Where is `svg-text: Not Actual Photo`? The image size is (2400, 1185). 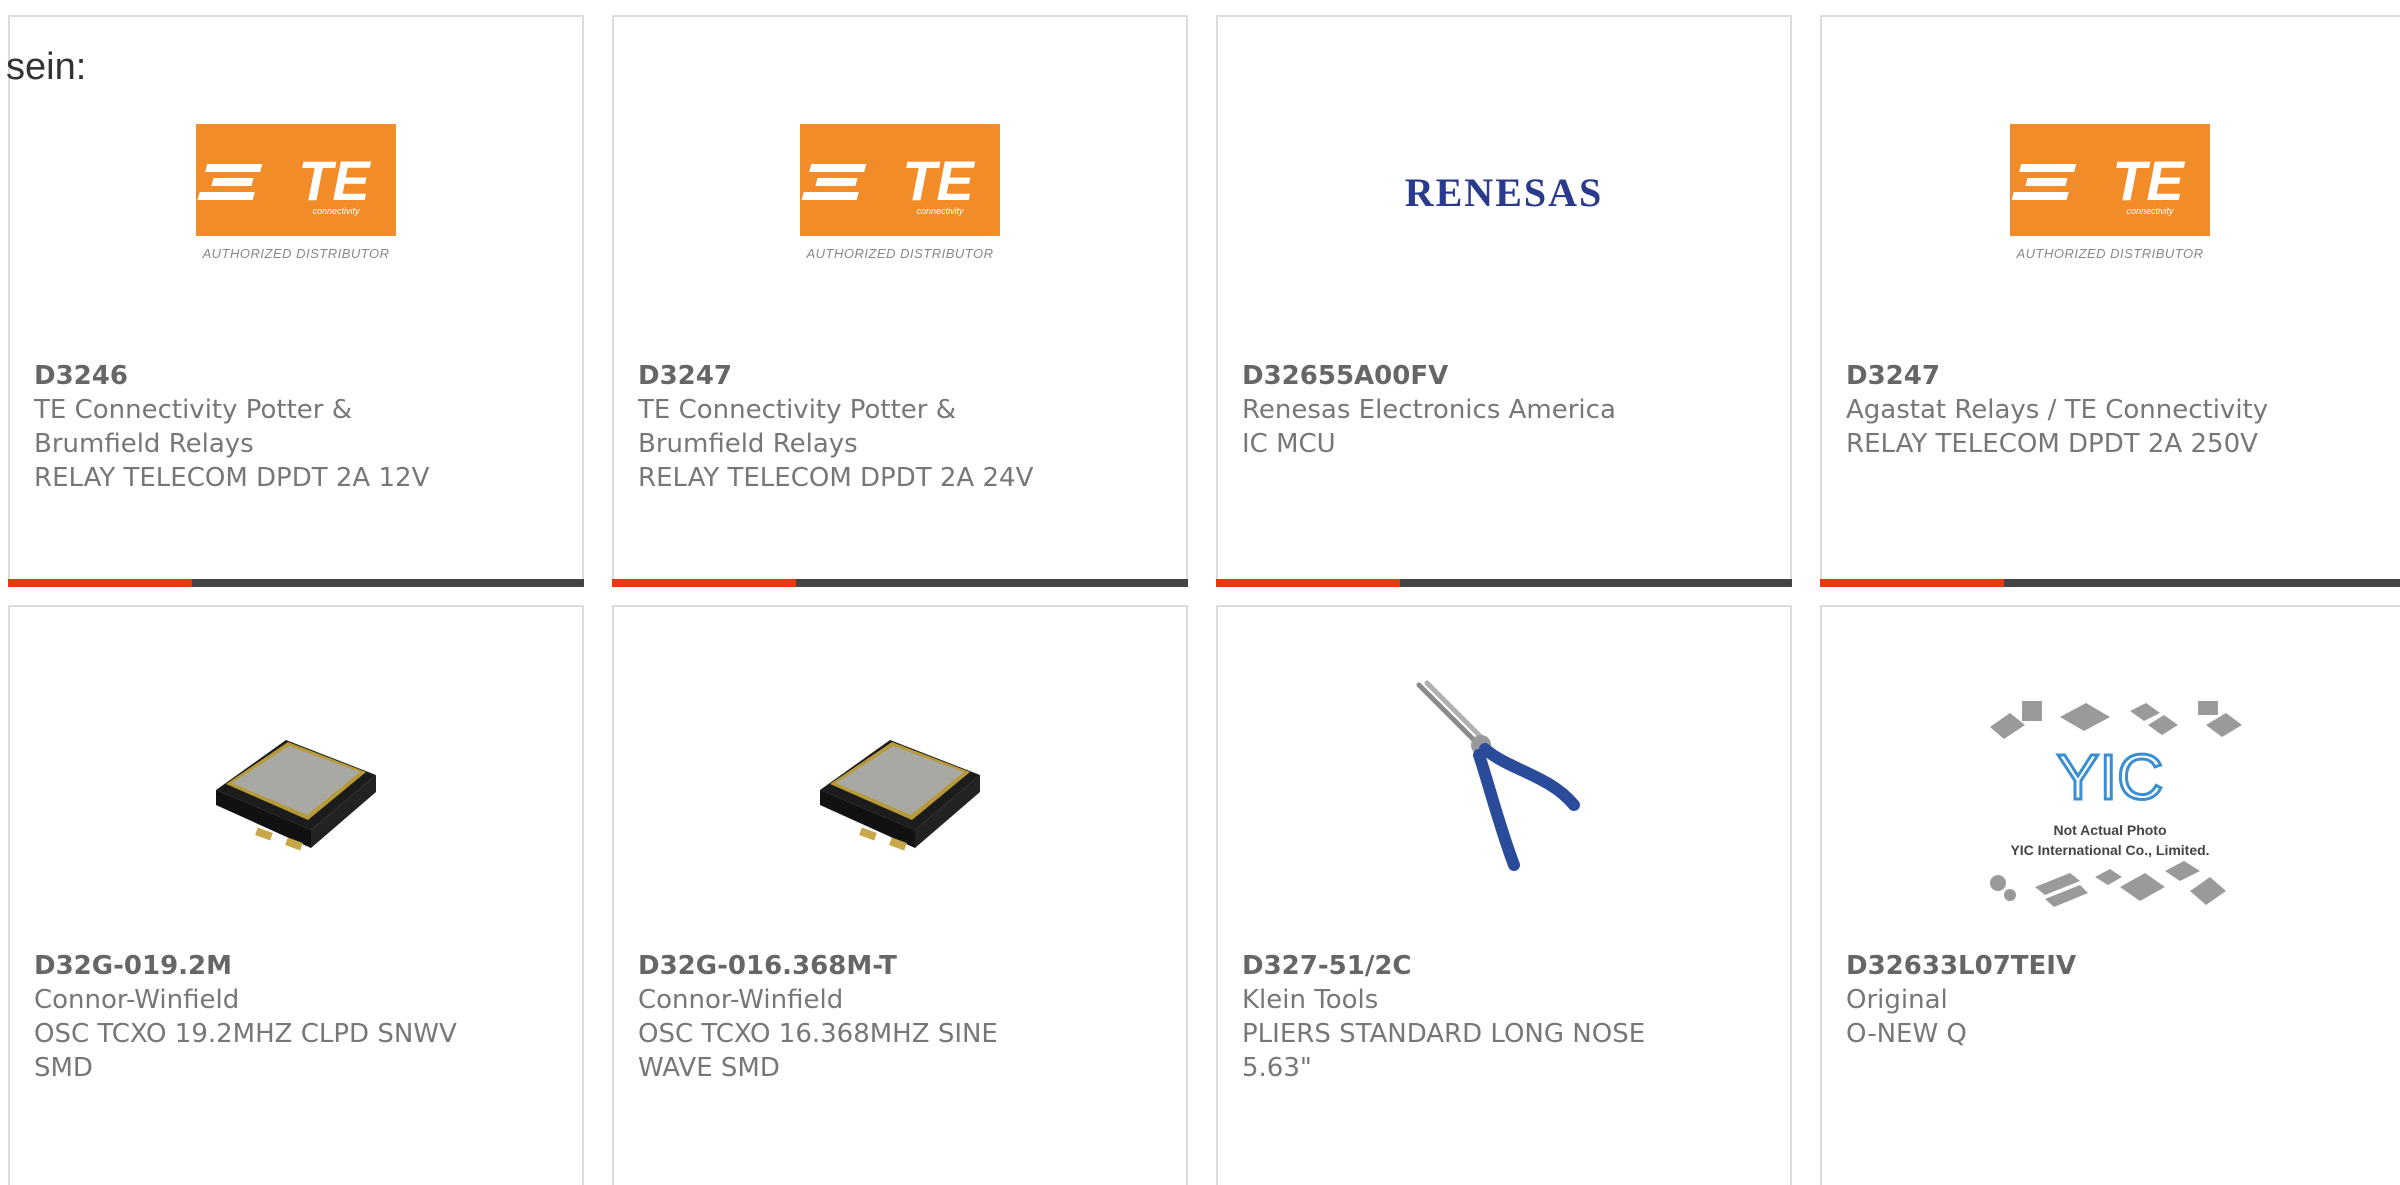 svg-text: Not Actual Photo is located at coordinates (2109, 830).